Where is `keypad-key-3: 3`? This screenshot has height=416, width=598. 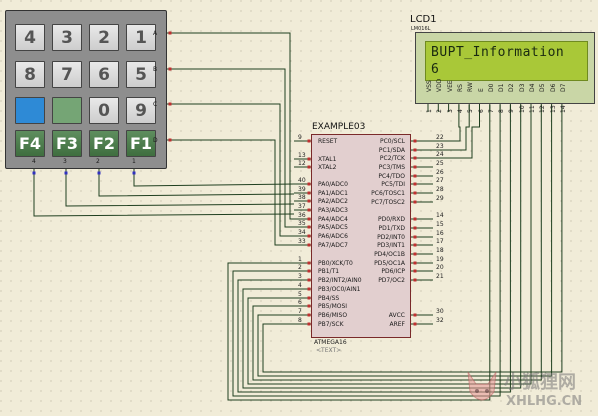
keypad-key-3: 3 is located at coordinates (67, 37).